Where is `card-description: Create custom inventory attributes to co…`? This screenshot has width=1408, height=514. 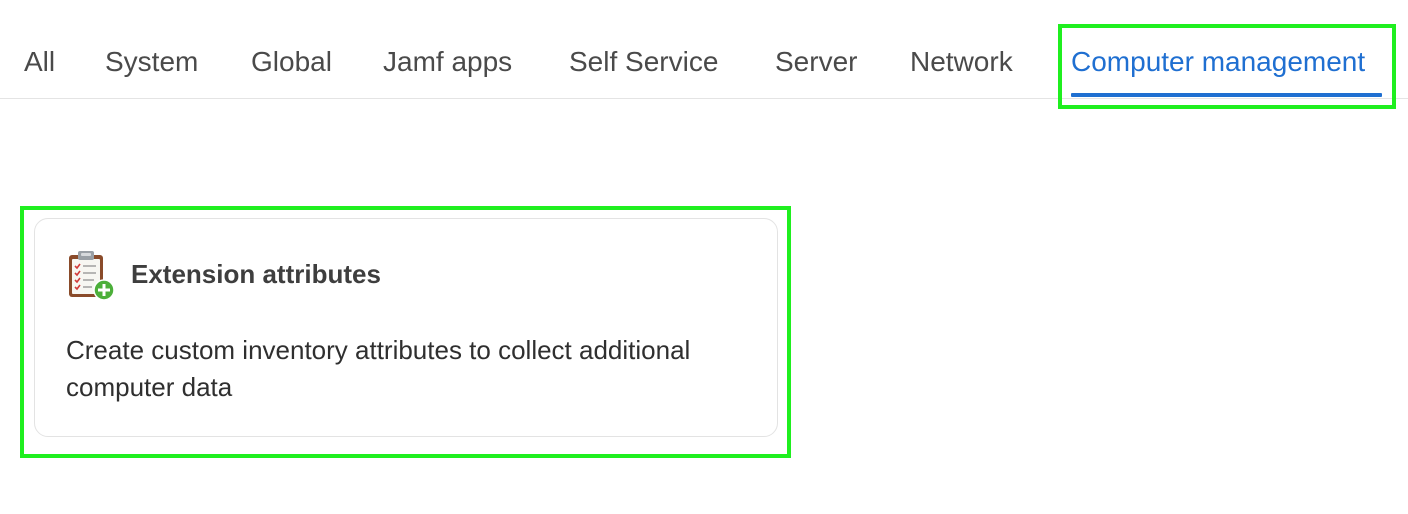 card-description: Create custom inventory attributes to co… is located at coordinates (378, 368).